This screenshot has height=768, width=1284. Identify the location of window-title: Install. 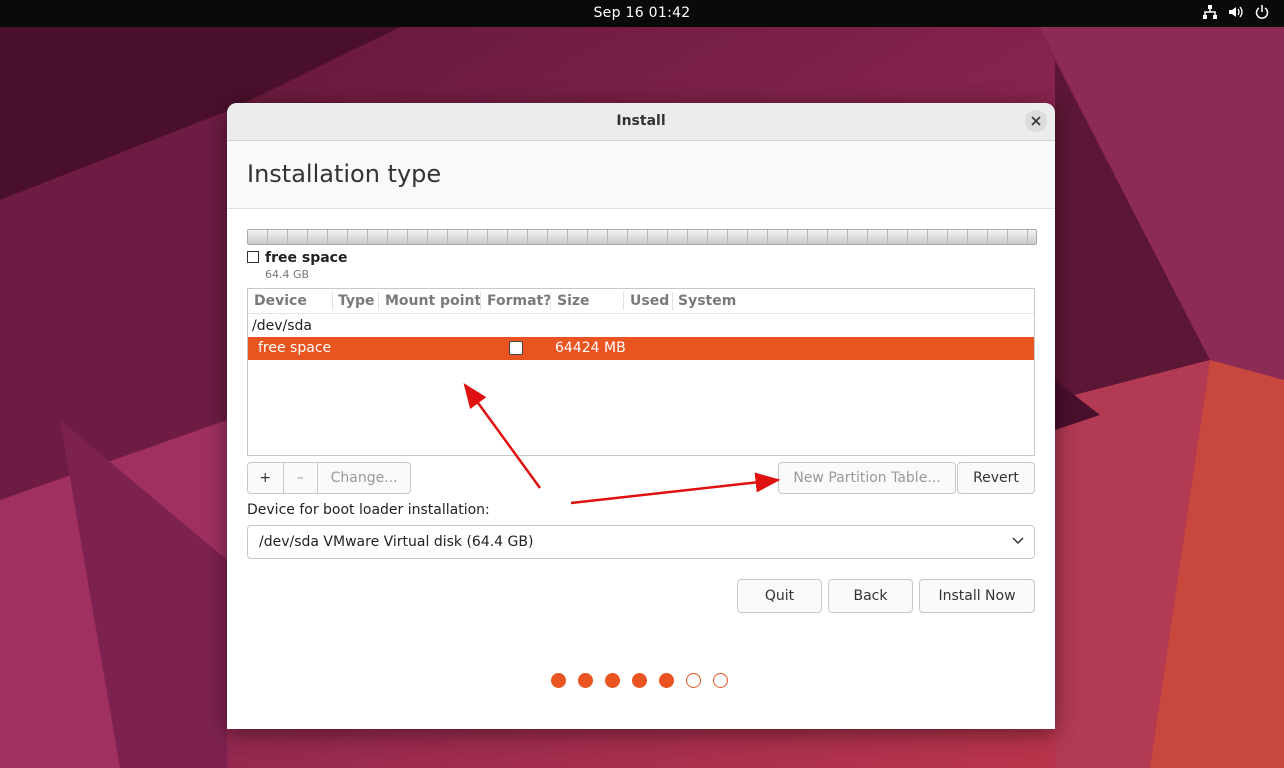
(641, 121).